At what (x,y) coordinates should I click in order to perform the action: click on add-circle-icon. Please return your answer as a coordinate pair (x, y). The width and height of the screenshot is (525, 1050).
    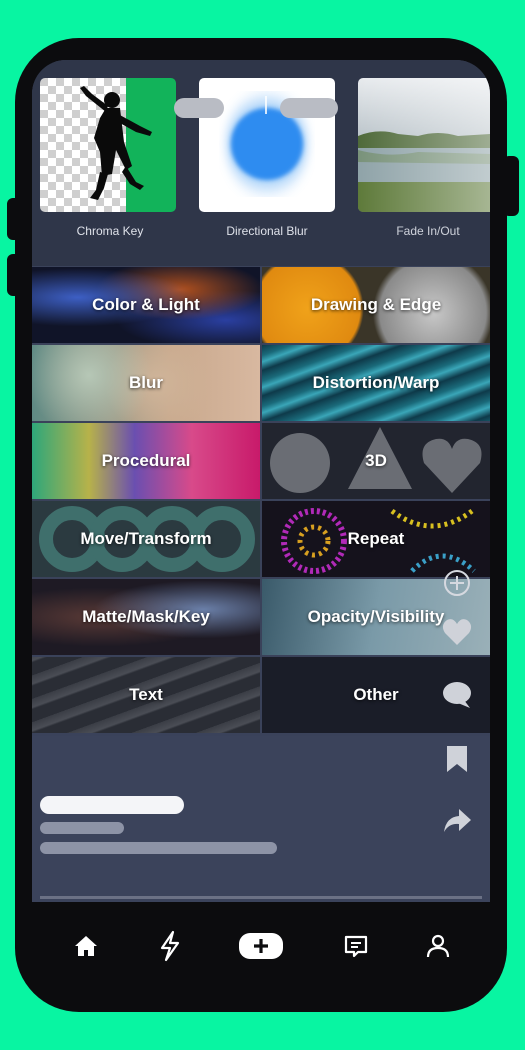
    Looking at the image, I should click on (457, 585).